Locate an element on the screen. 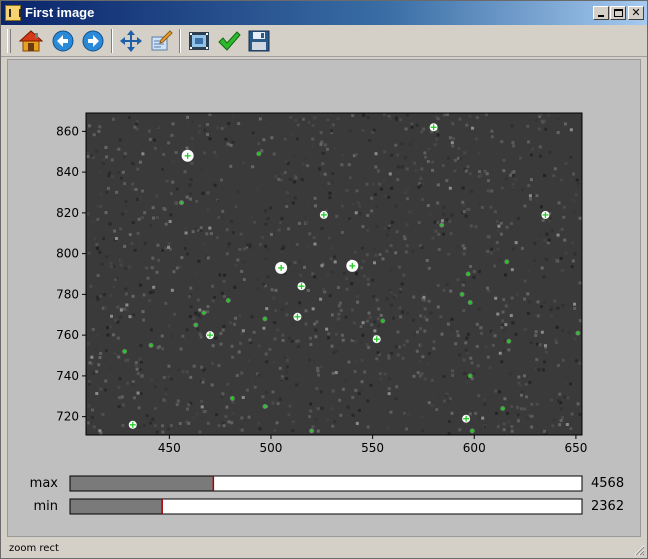  save-button is located at coordinates (259, 41).